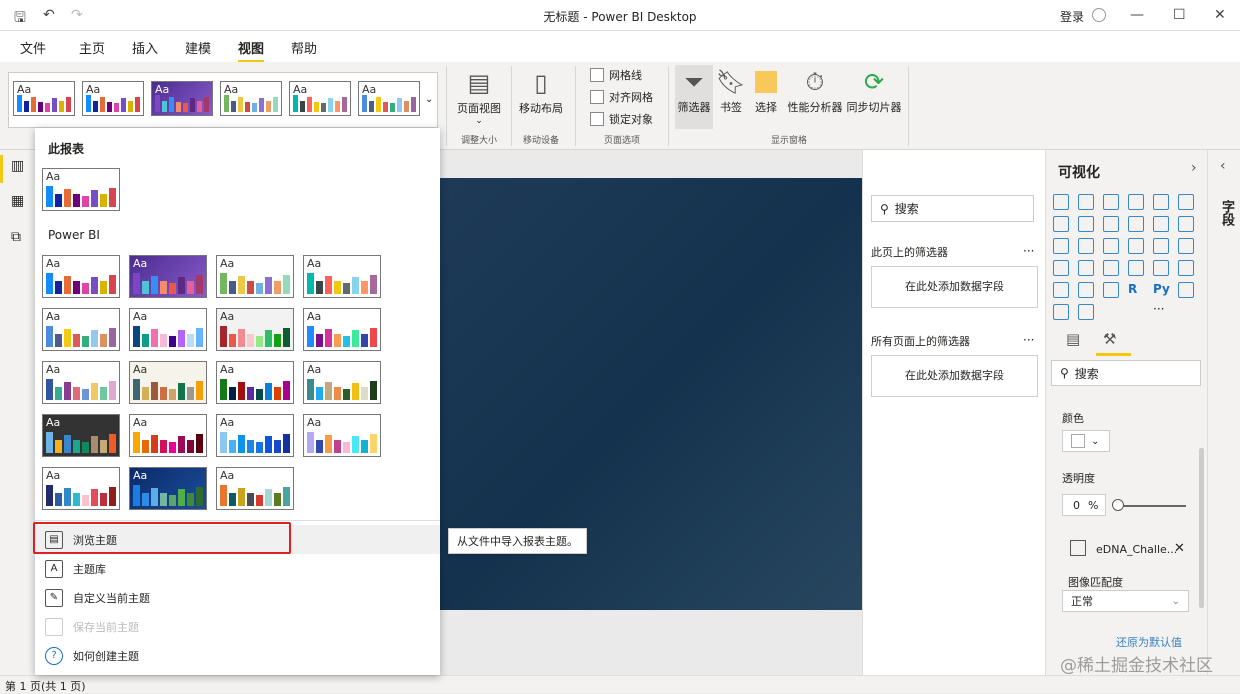  I want to click on color-picker: ⌄, so click(1086, 441).